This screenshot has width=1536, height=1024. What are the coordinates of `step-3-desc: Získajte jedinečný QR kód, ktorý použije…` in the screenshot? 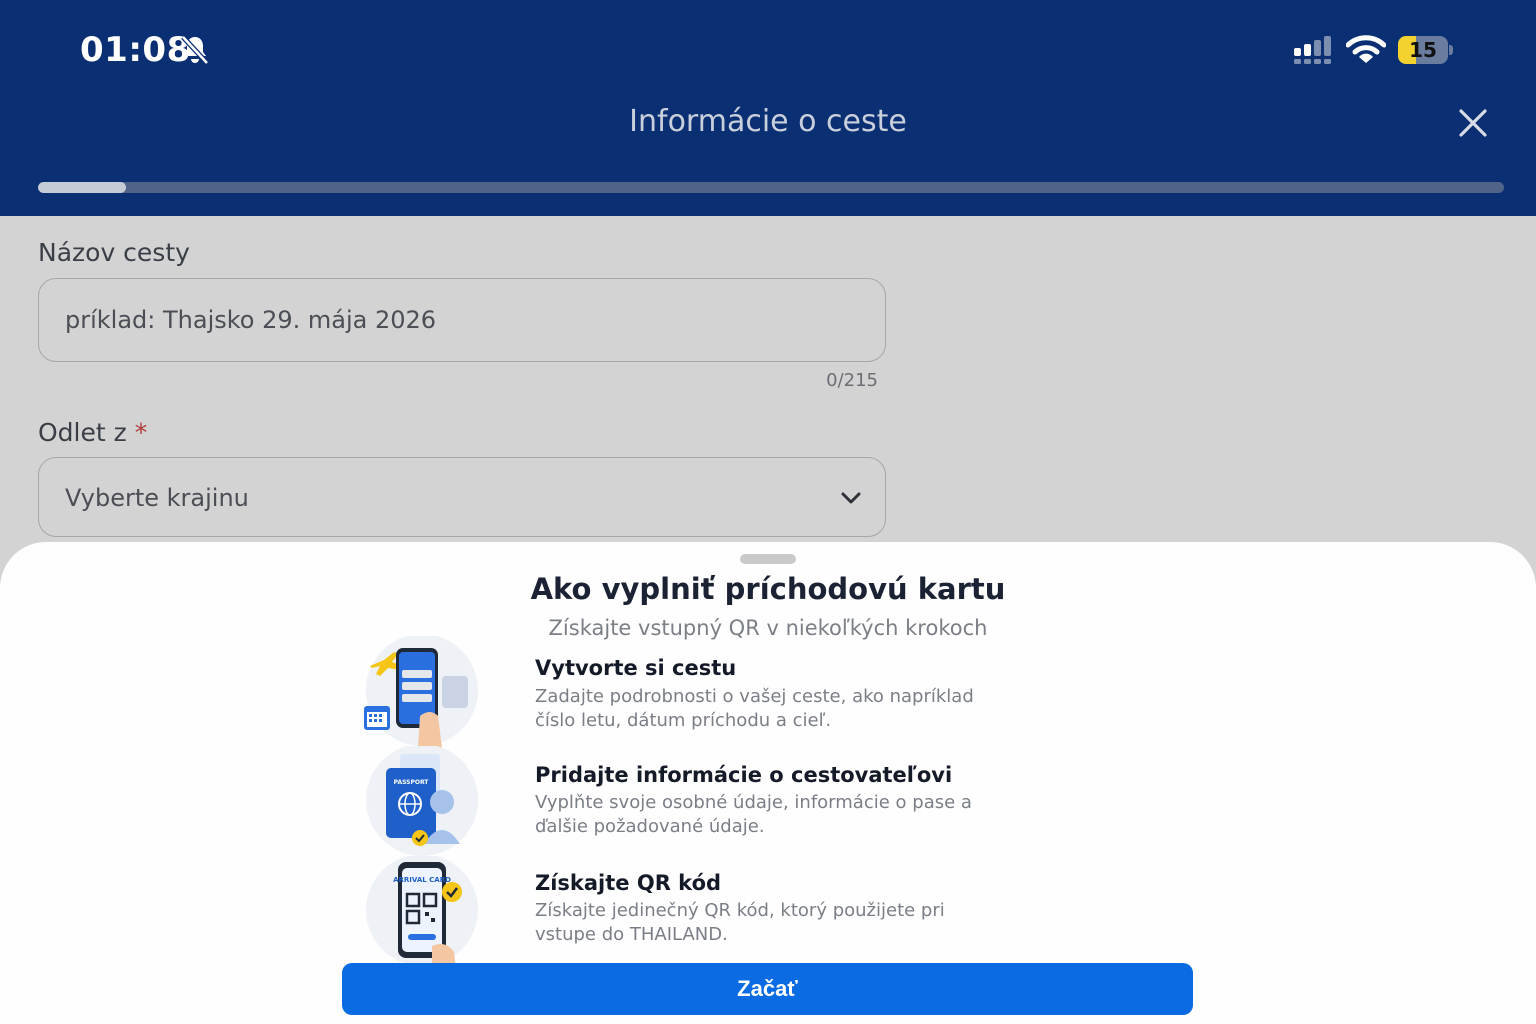 It's located at (740, 922).